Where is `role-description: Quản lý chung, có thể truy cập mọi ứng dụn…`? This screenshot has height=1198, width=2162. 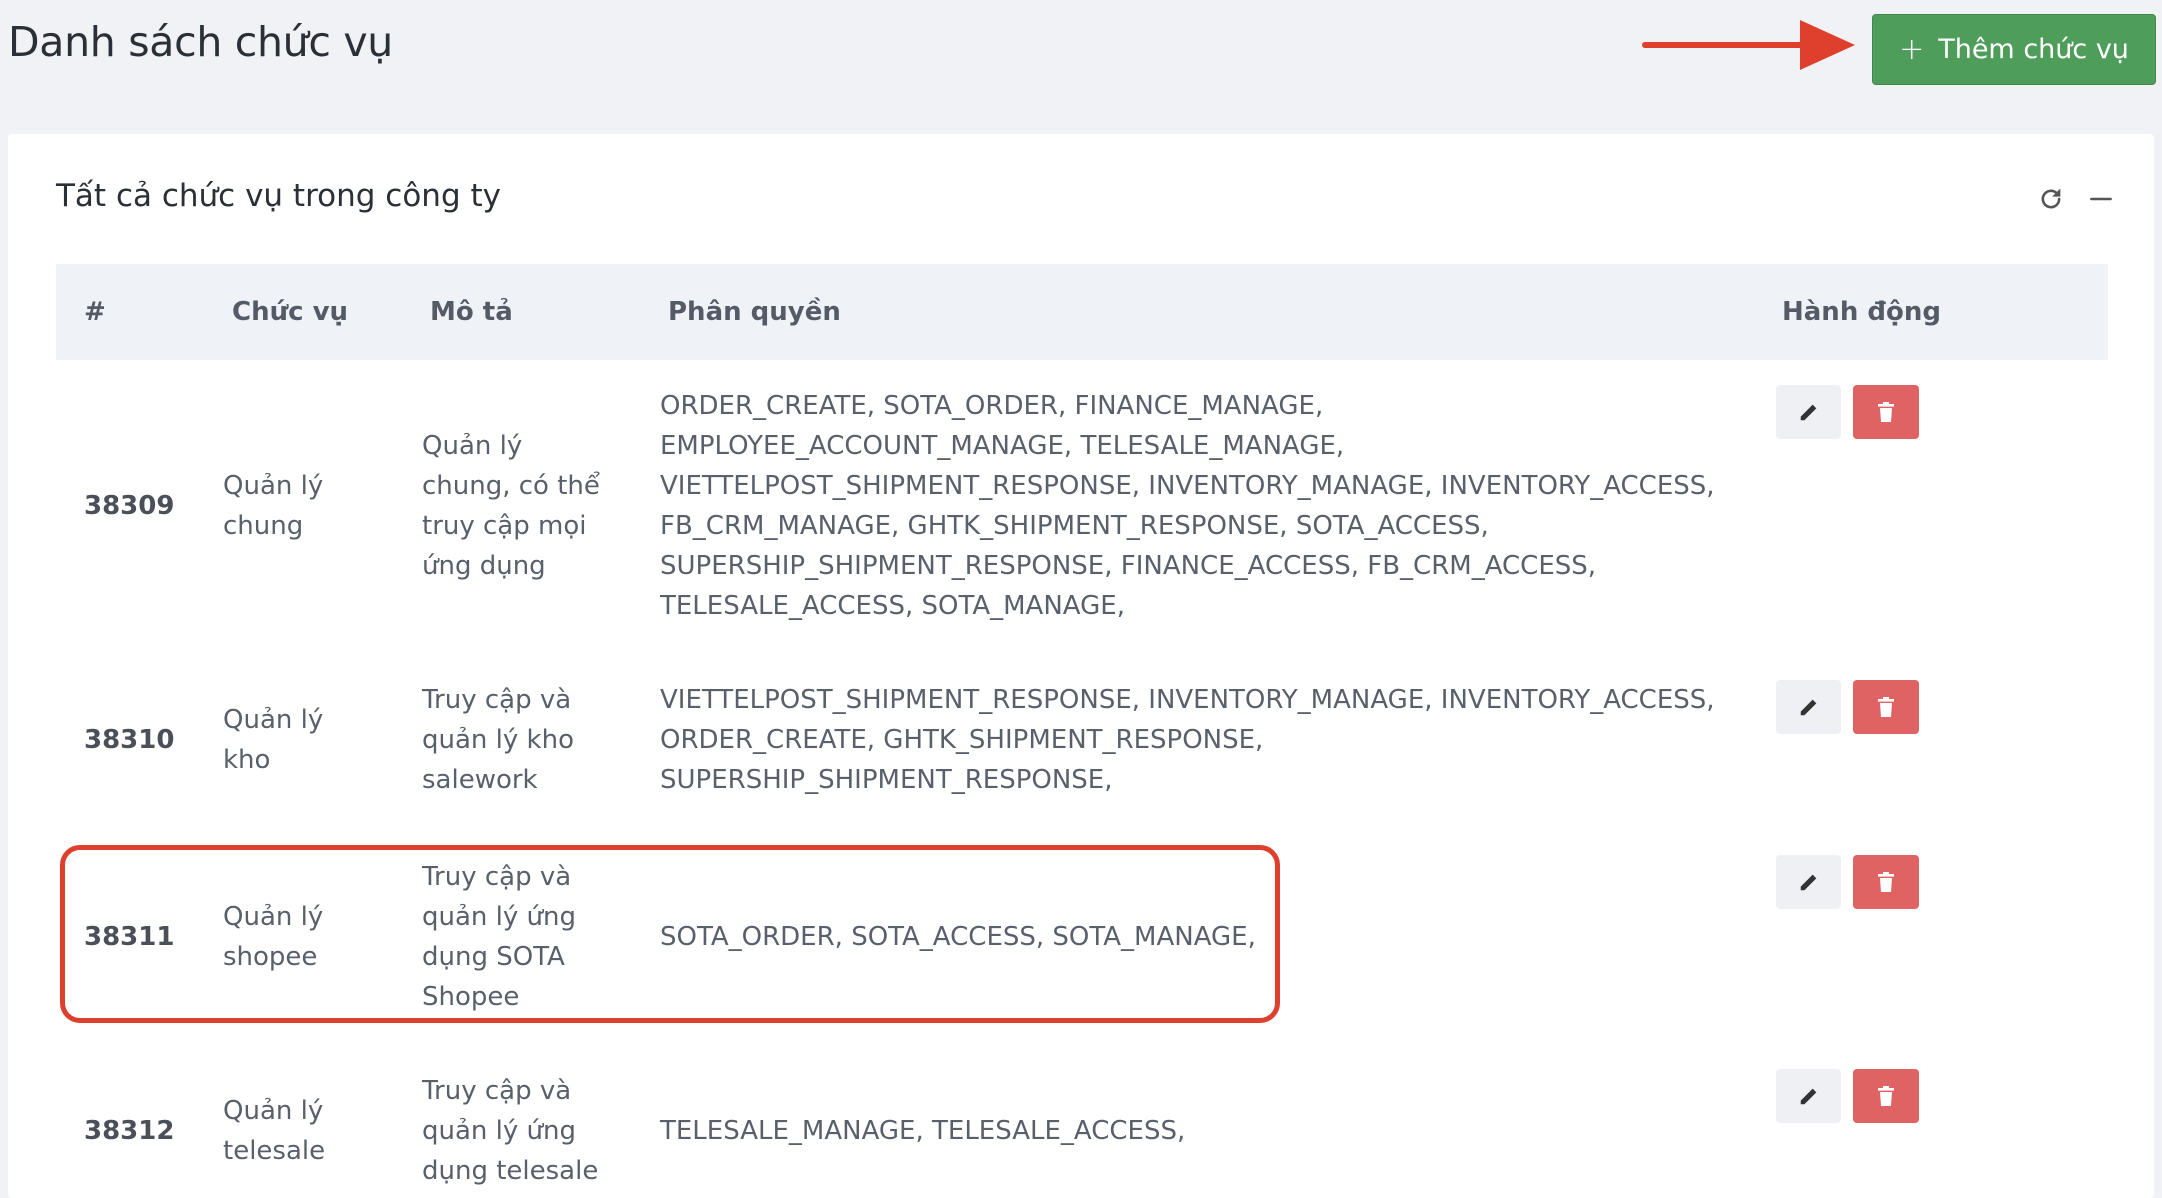
role-description: Quản lý chung, có thể truy cập mọi ứng dụn… is located at coordinates (511, 506).